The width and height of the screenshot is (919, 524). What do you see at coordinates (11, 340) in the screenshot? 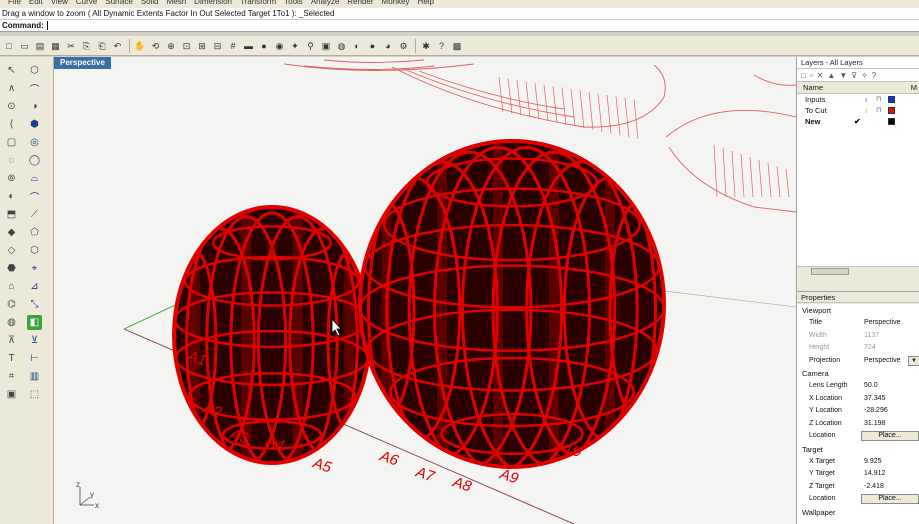
I see `tool-button-icon: ⊼` at bounding box center [11, 340].